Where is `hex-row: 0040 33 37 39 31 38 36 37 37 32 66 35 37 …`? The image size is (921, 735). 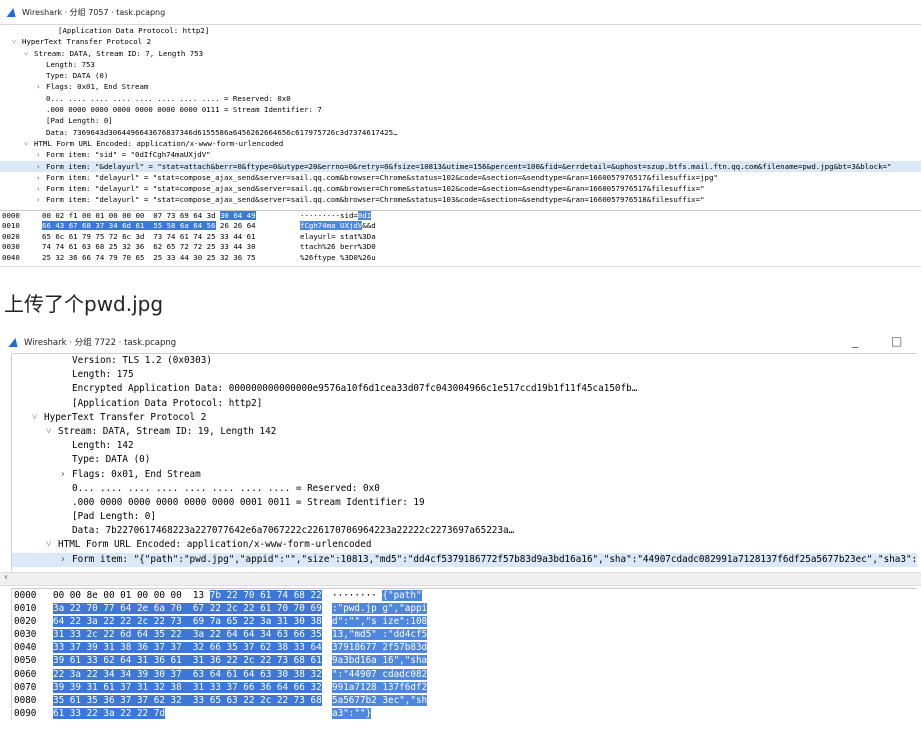
hex-row: 0040 33 37 39 31 38 36 37 37 32 66 35 37 … is located at coordinates (464, 647).